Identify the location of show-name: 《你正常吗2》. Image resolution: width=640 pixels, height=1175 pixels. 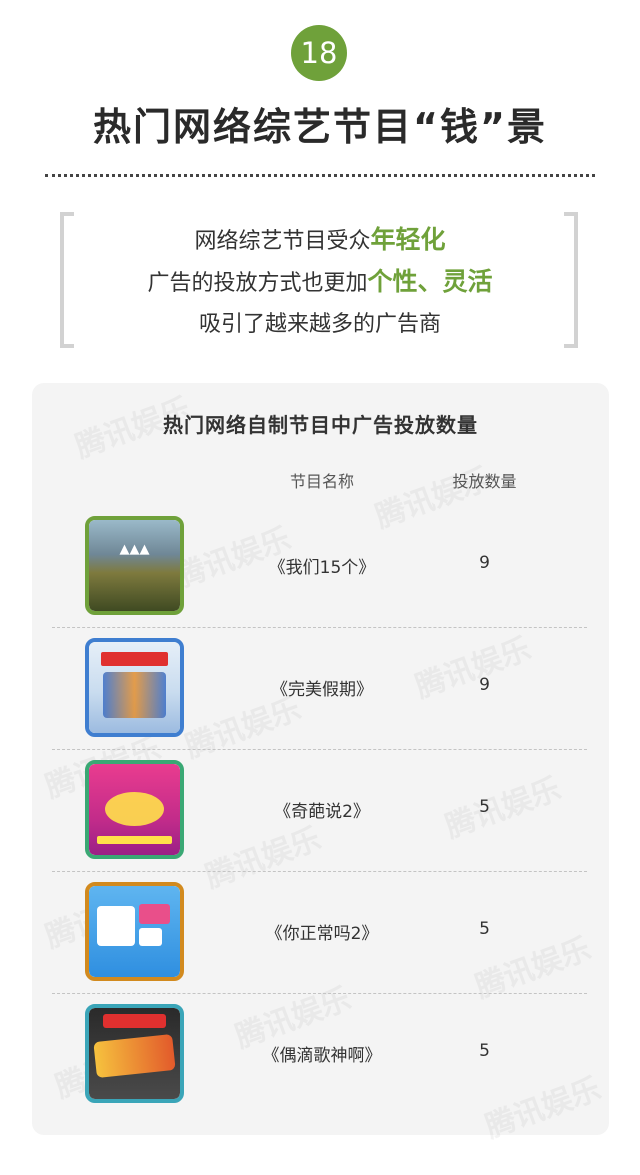
(322, 934).